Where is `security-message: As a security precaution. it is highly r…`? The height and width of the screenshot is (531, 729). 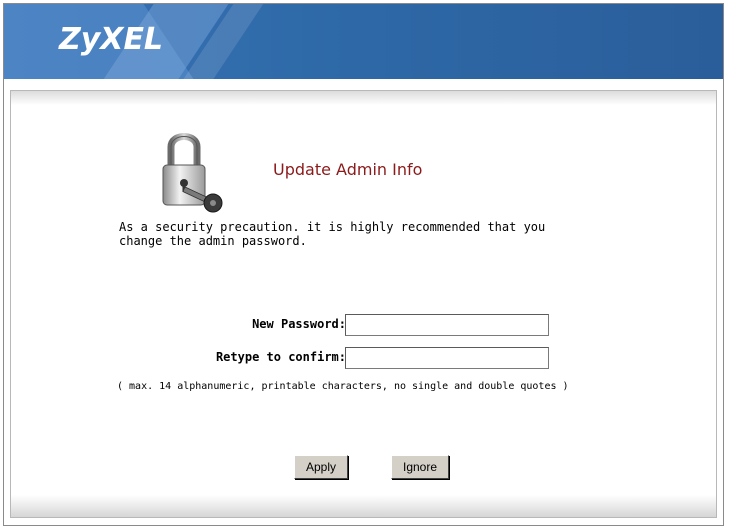 security-message: As a security precaution. it is highly r… is located at coordinates (359, 234).